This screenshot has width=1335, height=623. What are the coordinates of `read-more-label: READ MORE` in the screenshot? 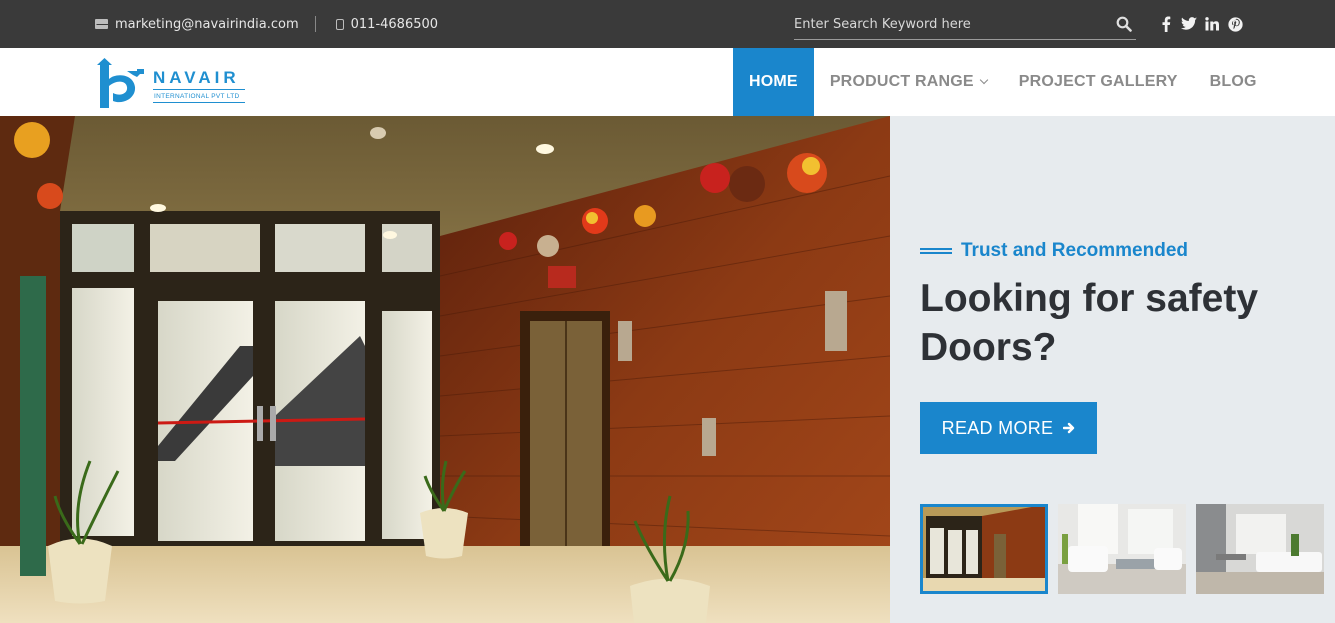 It's located at (997, 427).